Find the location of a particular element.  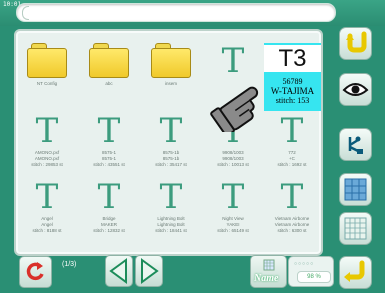

back-button is located at coordinates (355, 43).